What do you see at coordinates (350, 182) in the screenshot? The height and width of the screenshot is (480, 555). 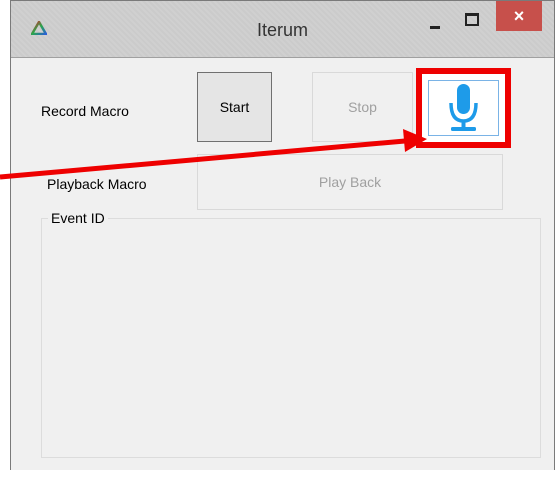 I see `play-back-button: Play Back` at bounding box center [350, 182].